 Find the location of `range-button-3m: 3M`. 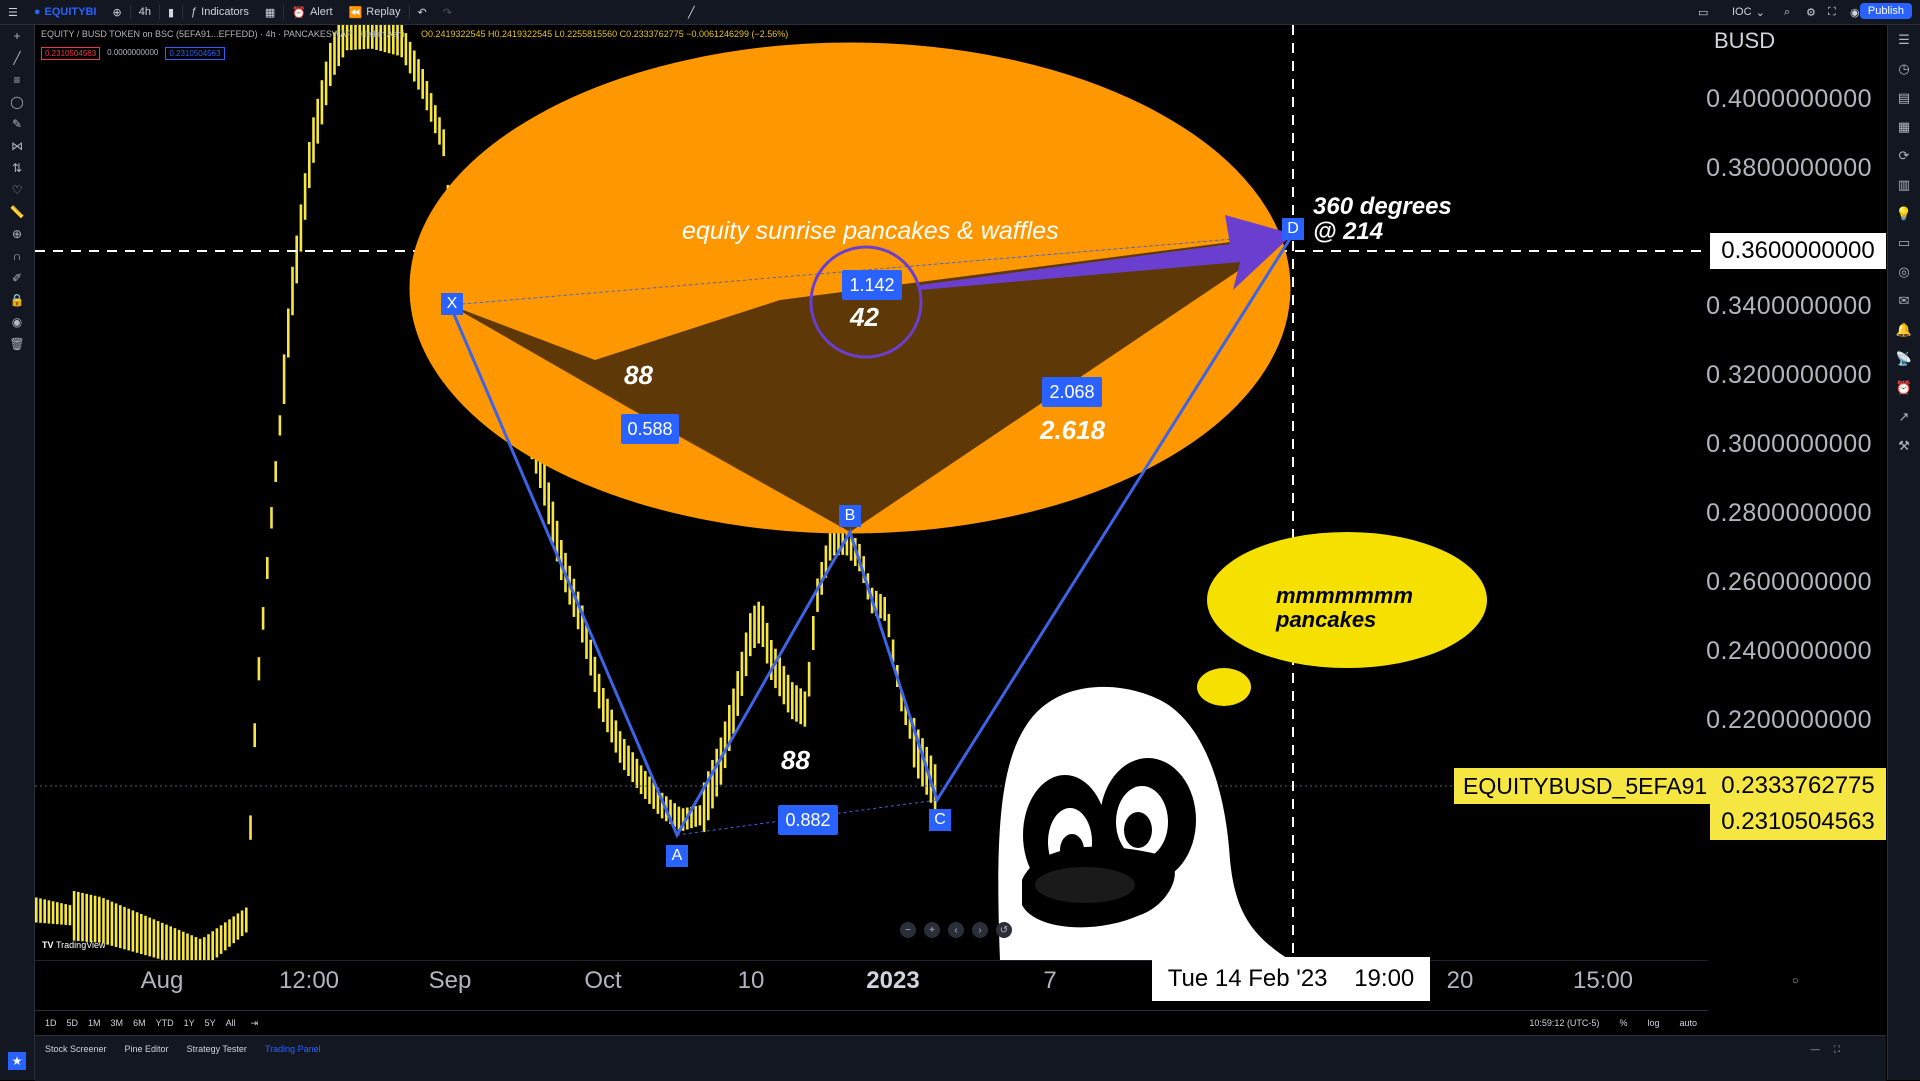

range-button-3m: 3M is located at coordinates (117, 1023).